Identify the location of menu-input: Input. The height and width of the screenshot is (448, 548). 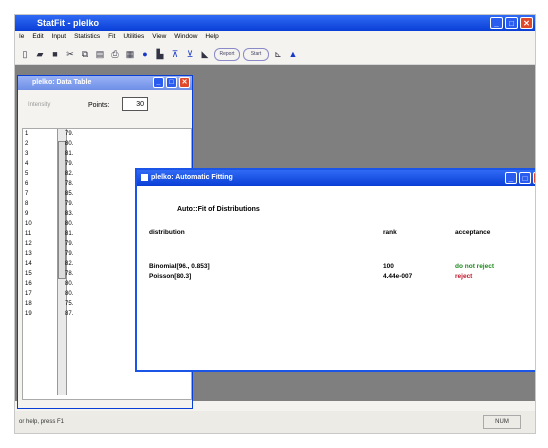
(59, 37).